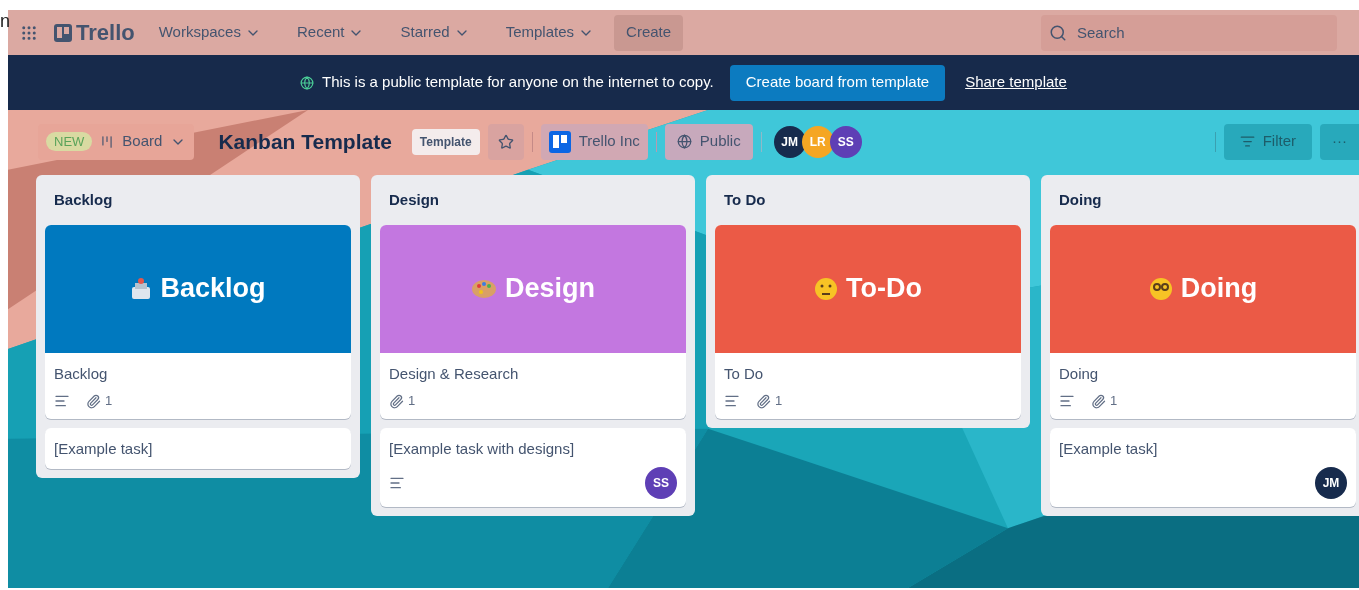 The image size is (1359, 590). What do you see at coordinates (1203, 321) in the screenshot?
I see `card: Doing Doing 1` at bounding box center [1203, 321].